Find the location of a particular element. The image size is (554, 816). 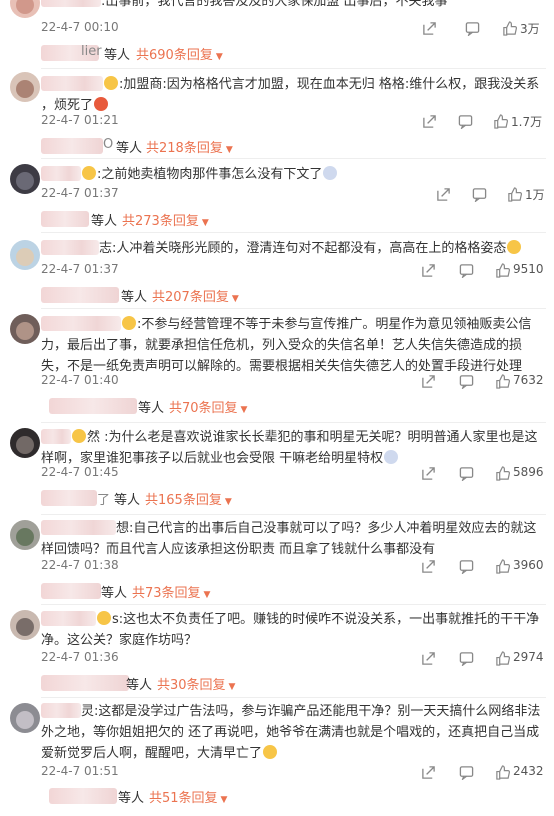

like-count: 7632 is located at coordinates (528, 380).